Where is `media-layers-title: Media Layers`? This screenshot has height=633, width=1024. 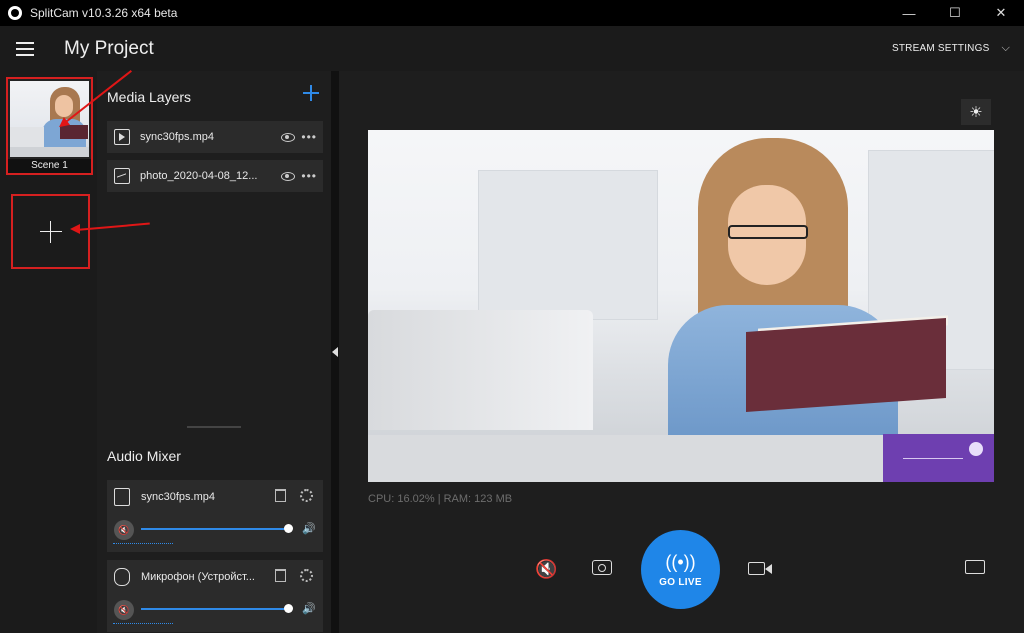 media-layers-title: Media Layers is located at coordinates (149, 97).